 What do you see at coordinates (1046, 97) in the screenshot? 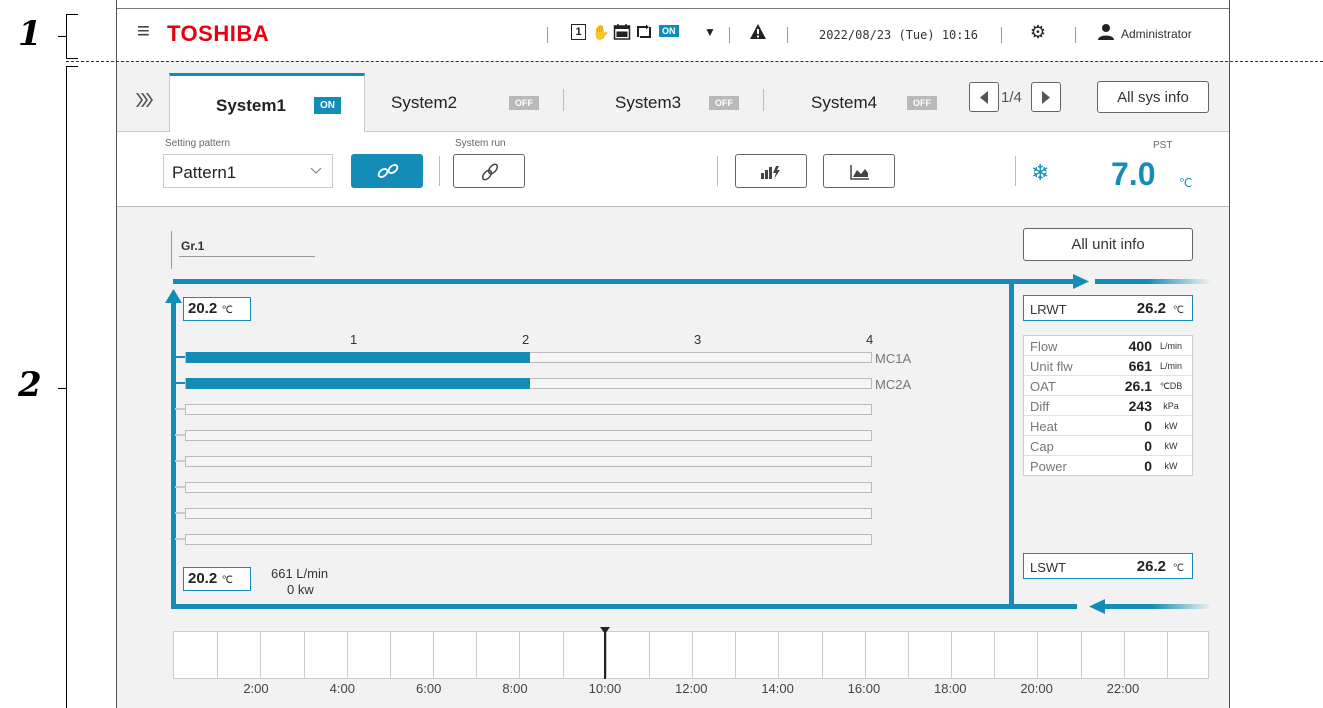
I see `next-page-button` at bounding box center [1046, 97].